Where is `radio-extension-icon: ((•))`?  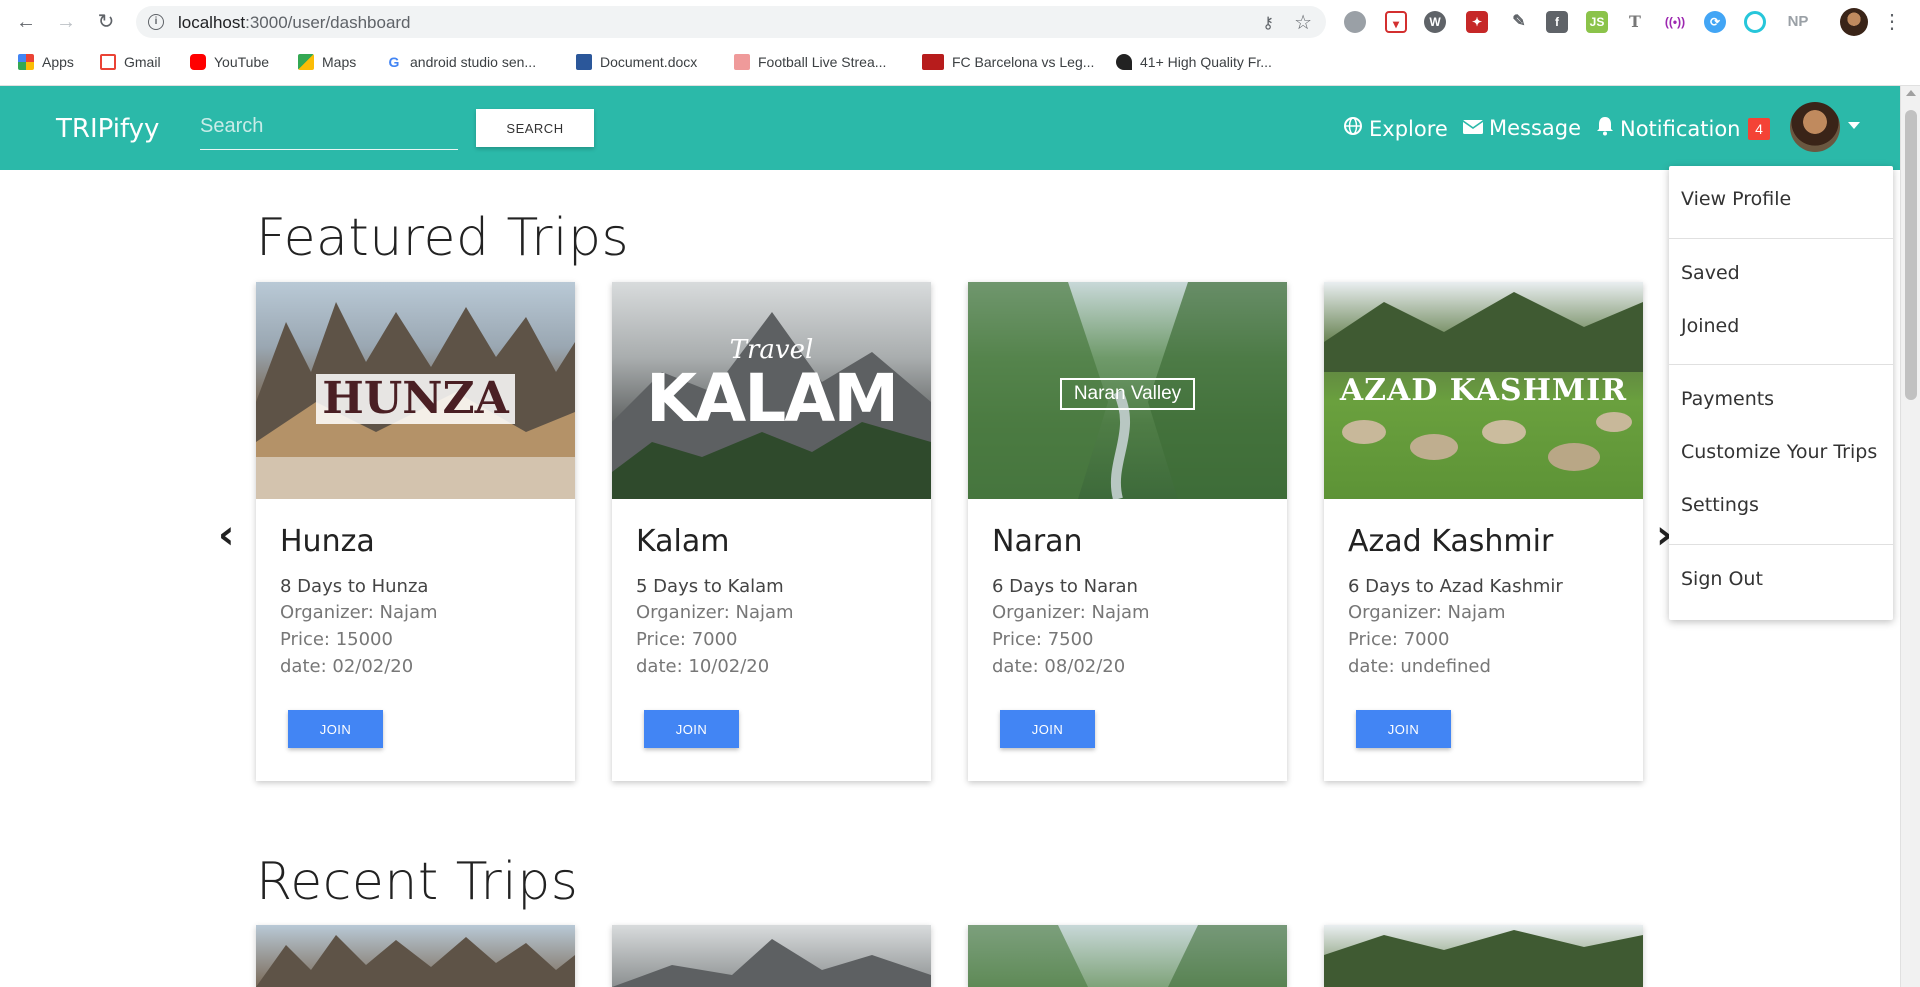
radio-extension-icon: ((•)) is located at coordinates (1675, 22).